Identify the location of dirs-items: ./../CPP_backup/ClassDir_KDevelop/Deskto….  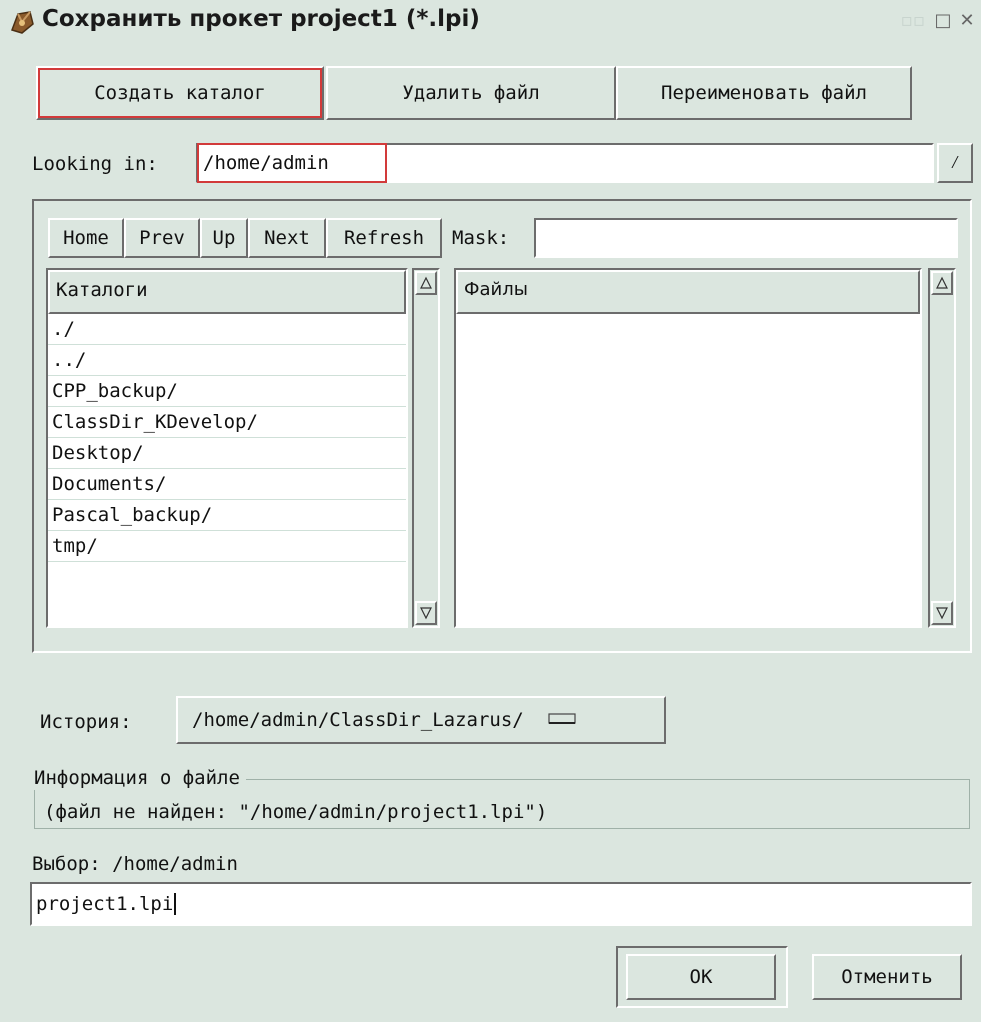
(227, 438).